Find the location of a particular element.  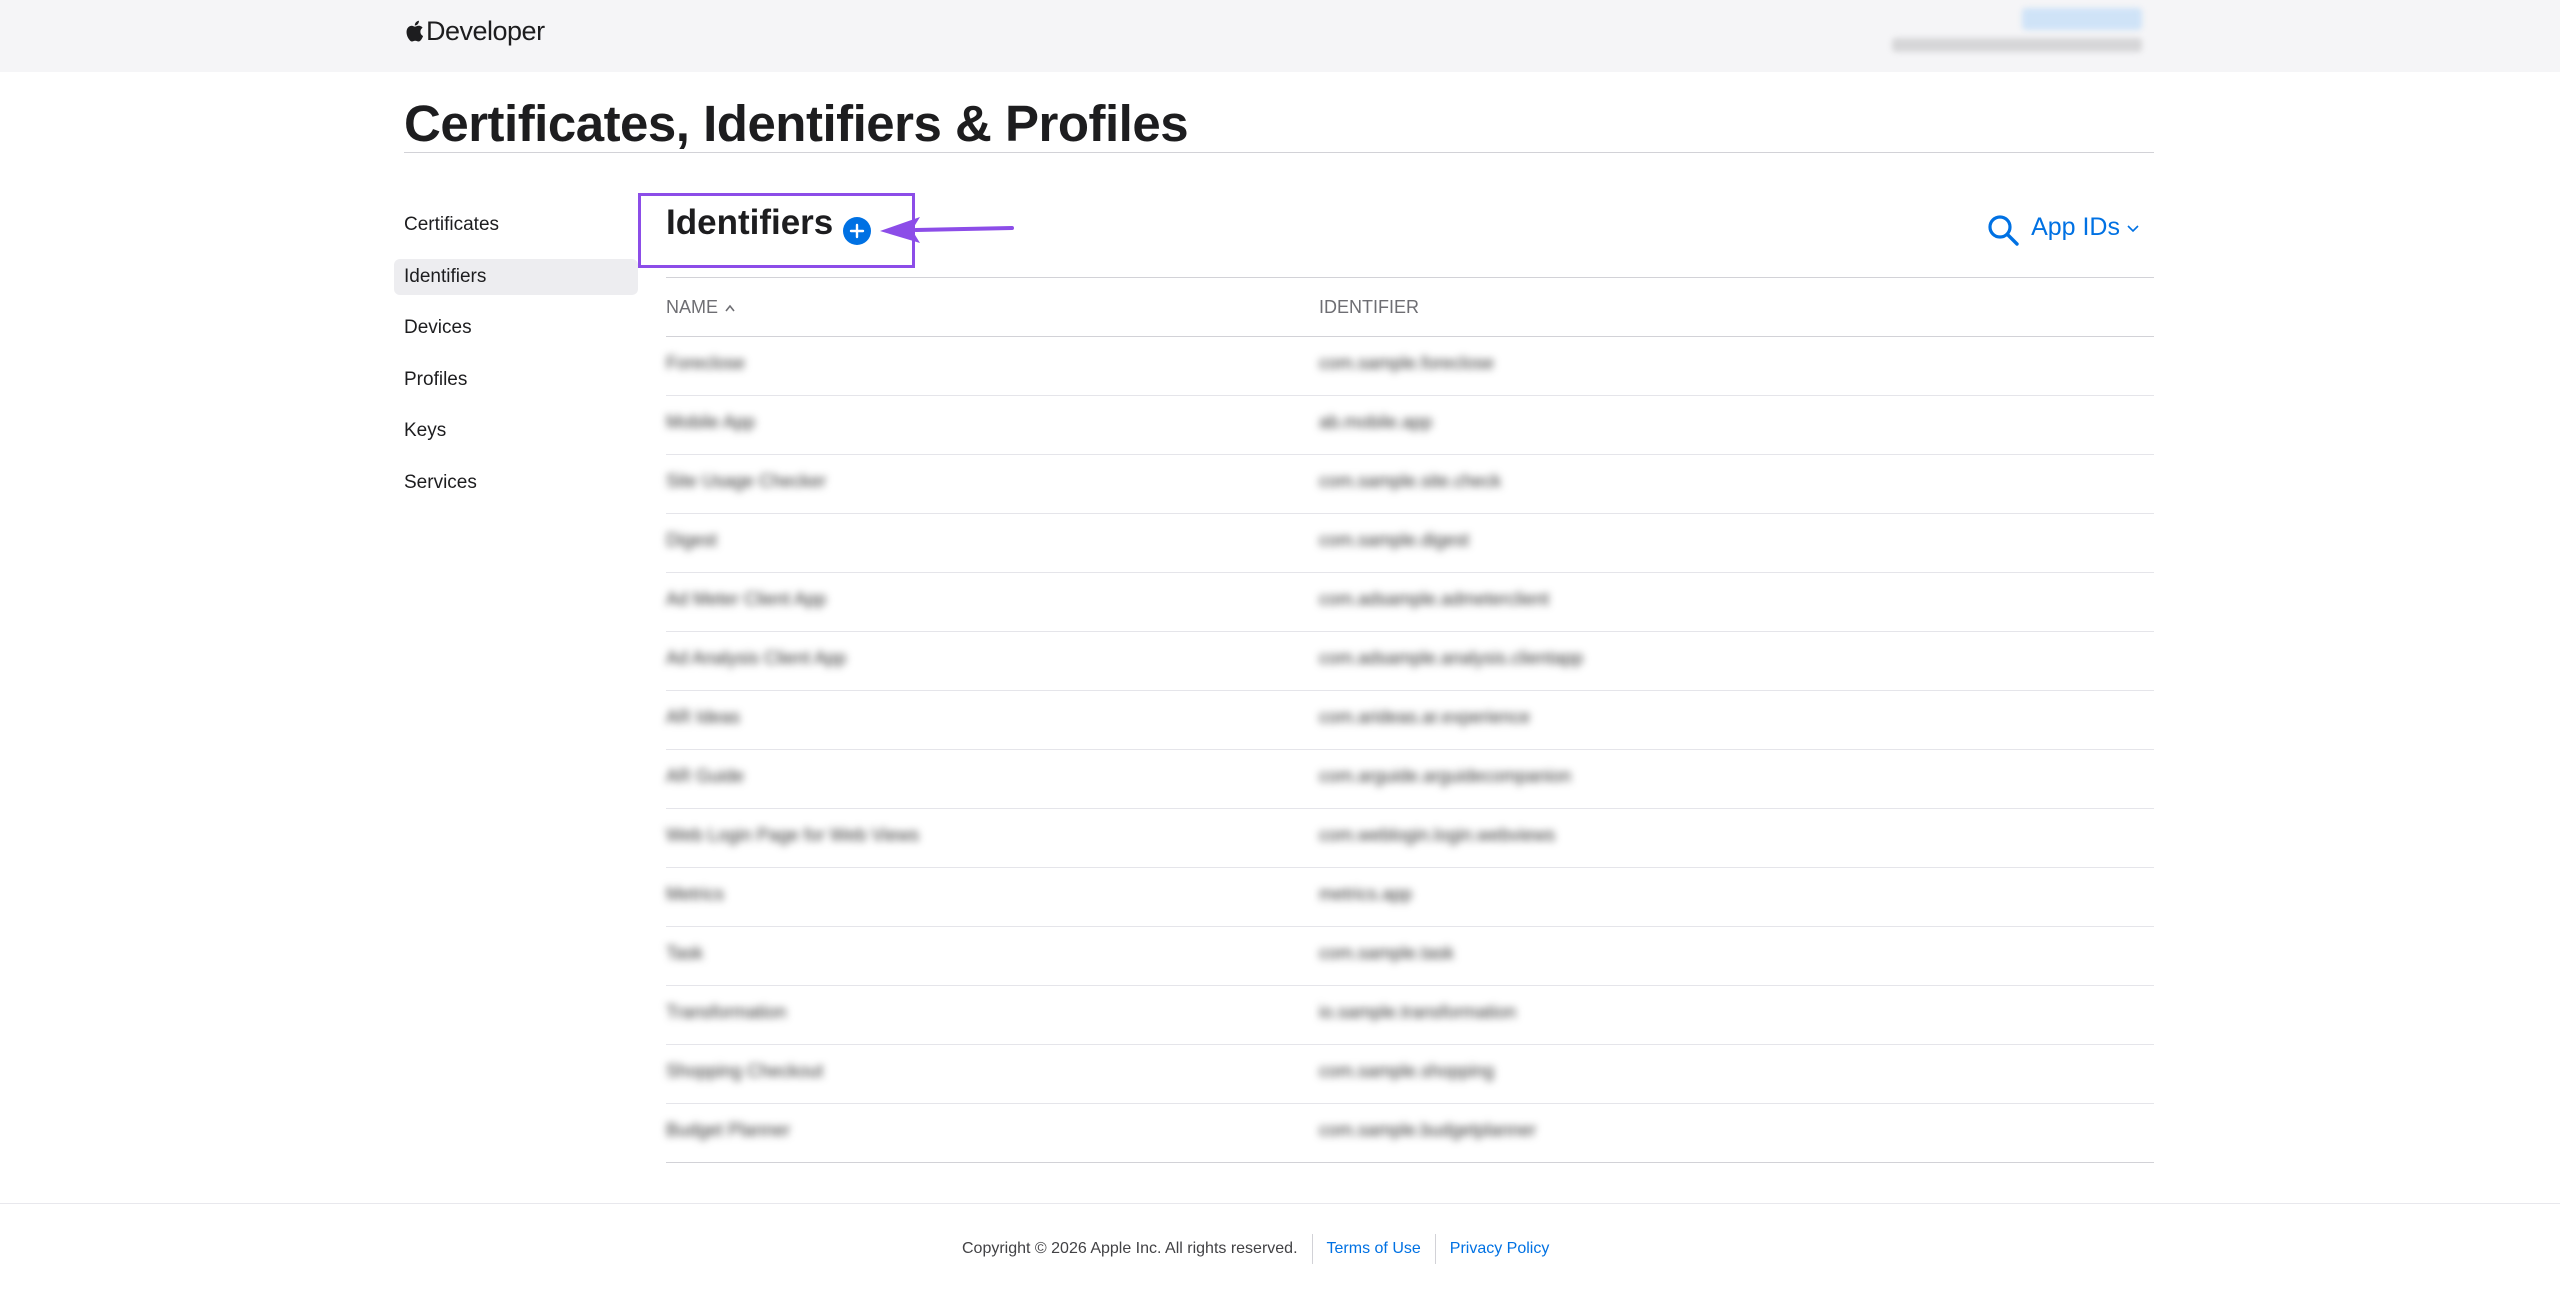

row-identifier: com.sample.foreclose is located at coordinates (1407, 363).